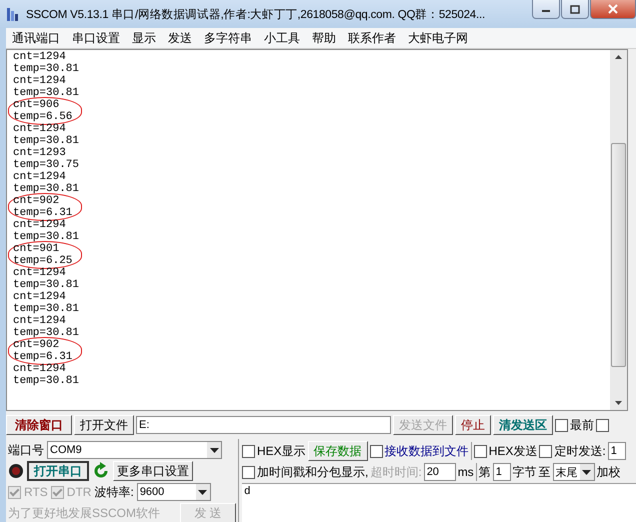  I want to click on port-dropdown: COM9, so click(134, 450).